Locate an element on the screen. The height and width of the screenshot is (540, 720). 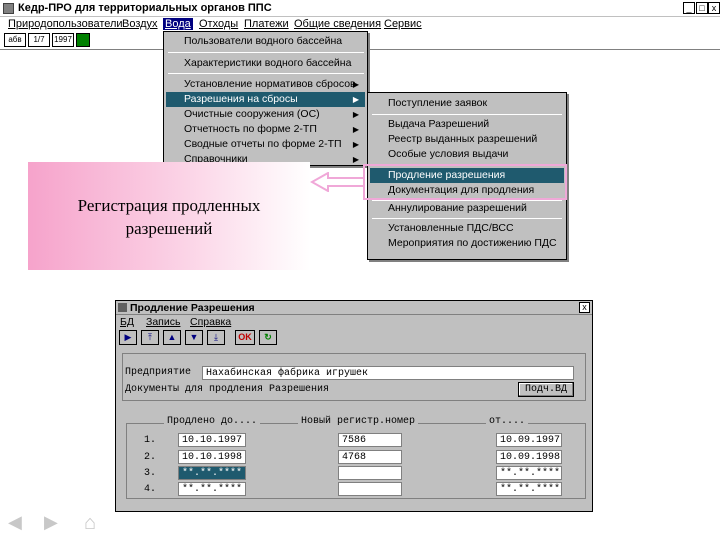
minimize-button: _ is located at coordinates (689, 8).